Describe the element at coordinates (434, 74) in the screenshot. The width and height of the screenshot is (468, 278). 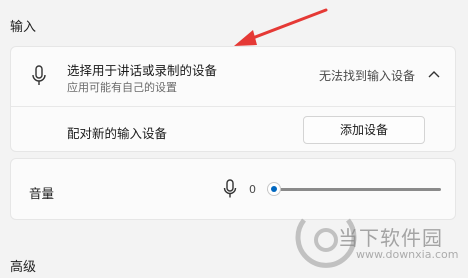
I see `chevron-up-icon` at that location.